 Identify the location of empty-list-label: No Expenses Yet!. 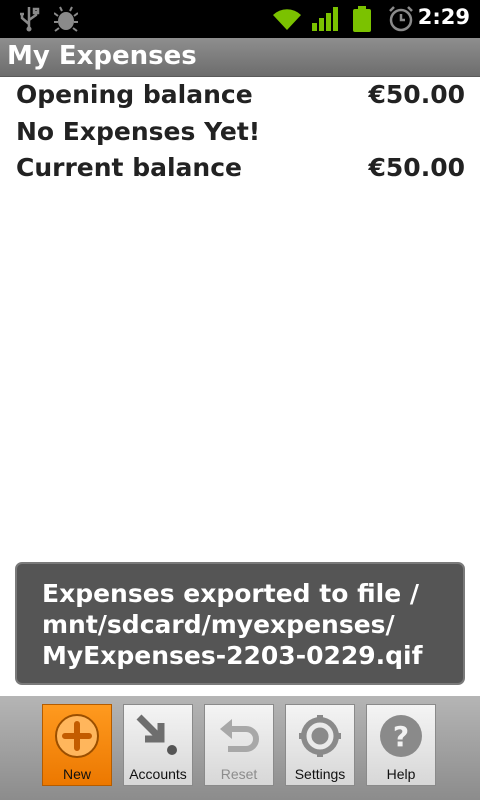
(138, 131).